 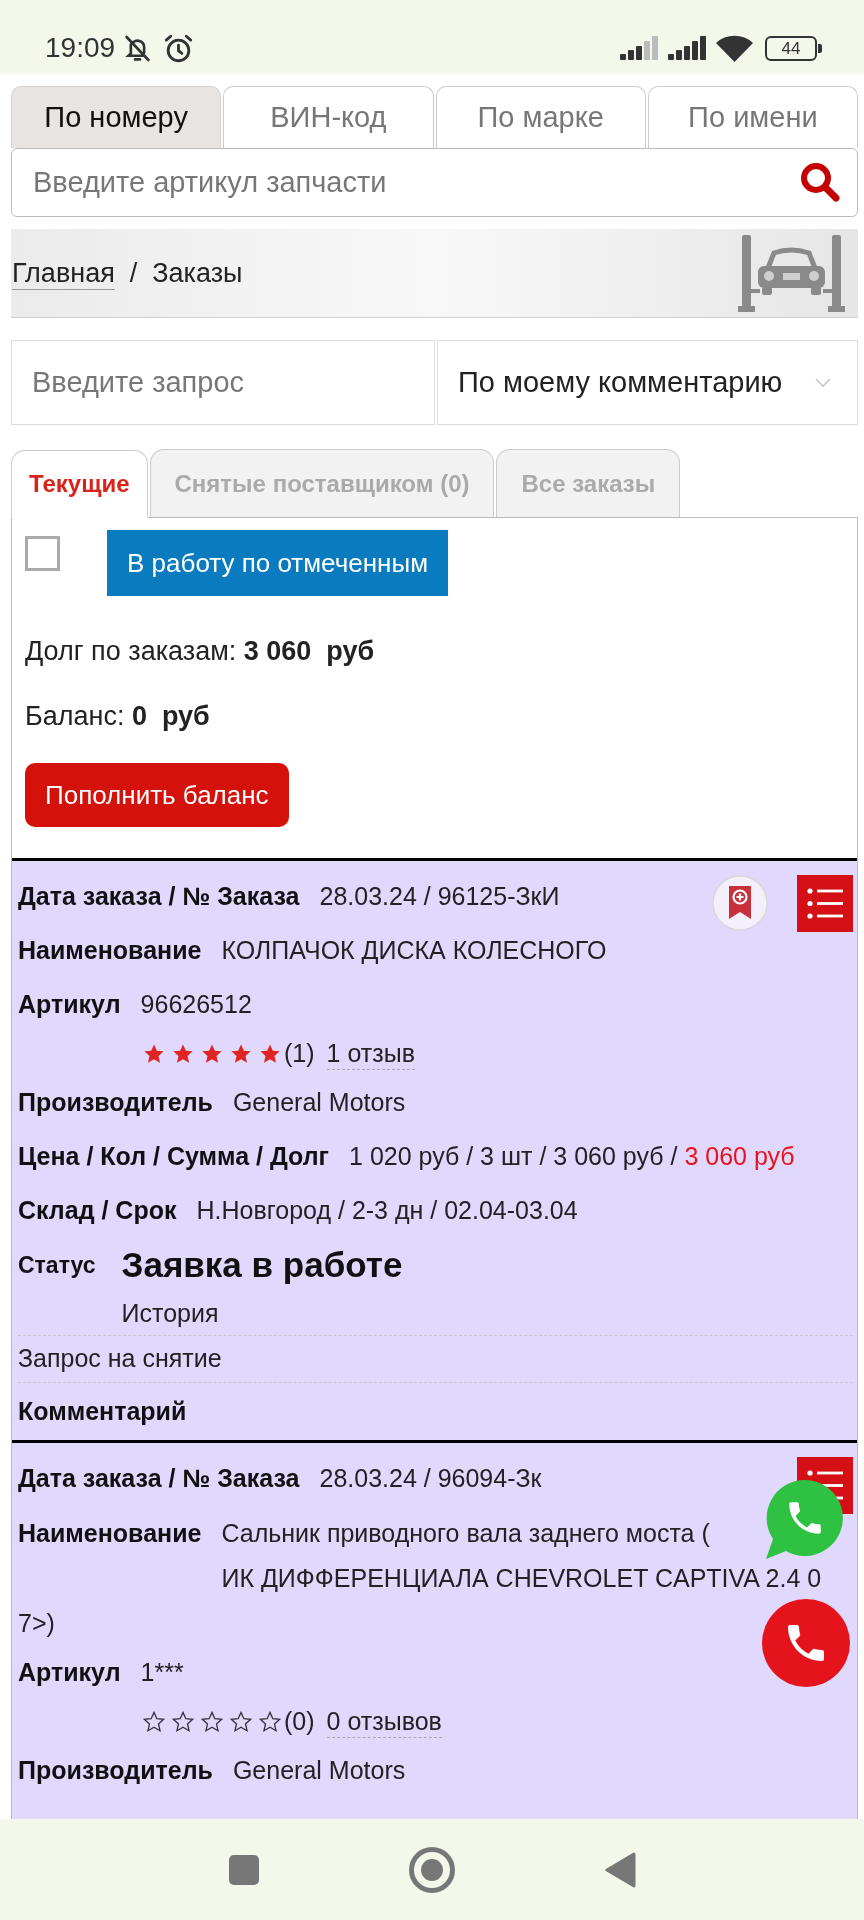 What do you see at coordinates (120, 1359) in the screenshot?
I see `cancel-request-link: Запрос на снятие` at bounding box center [120, 1359].